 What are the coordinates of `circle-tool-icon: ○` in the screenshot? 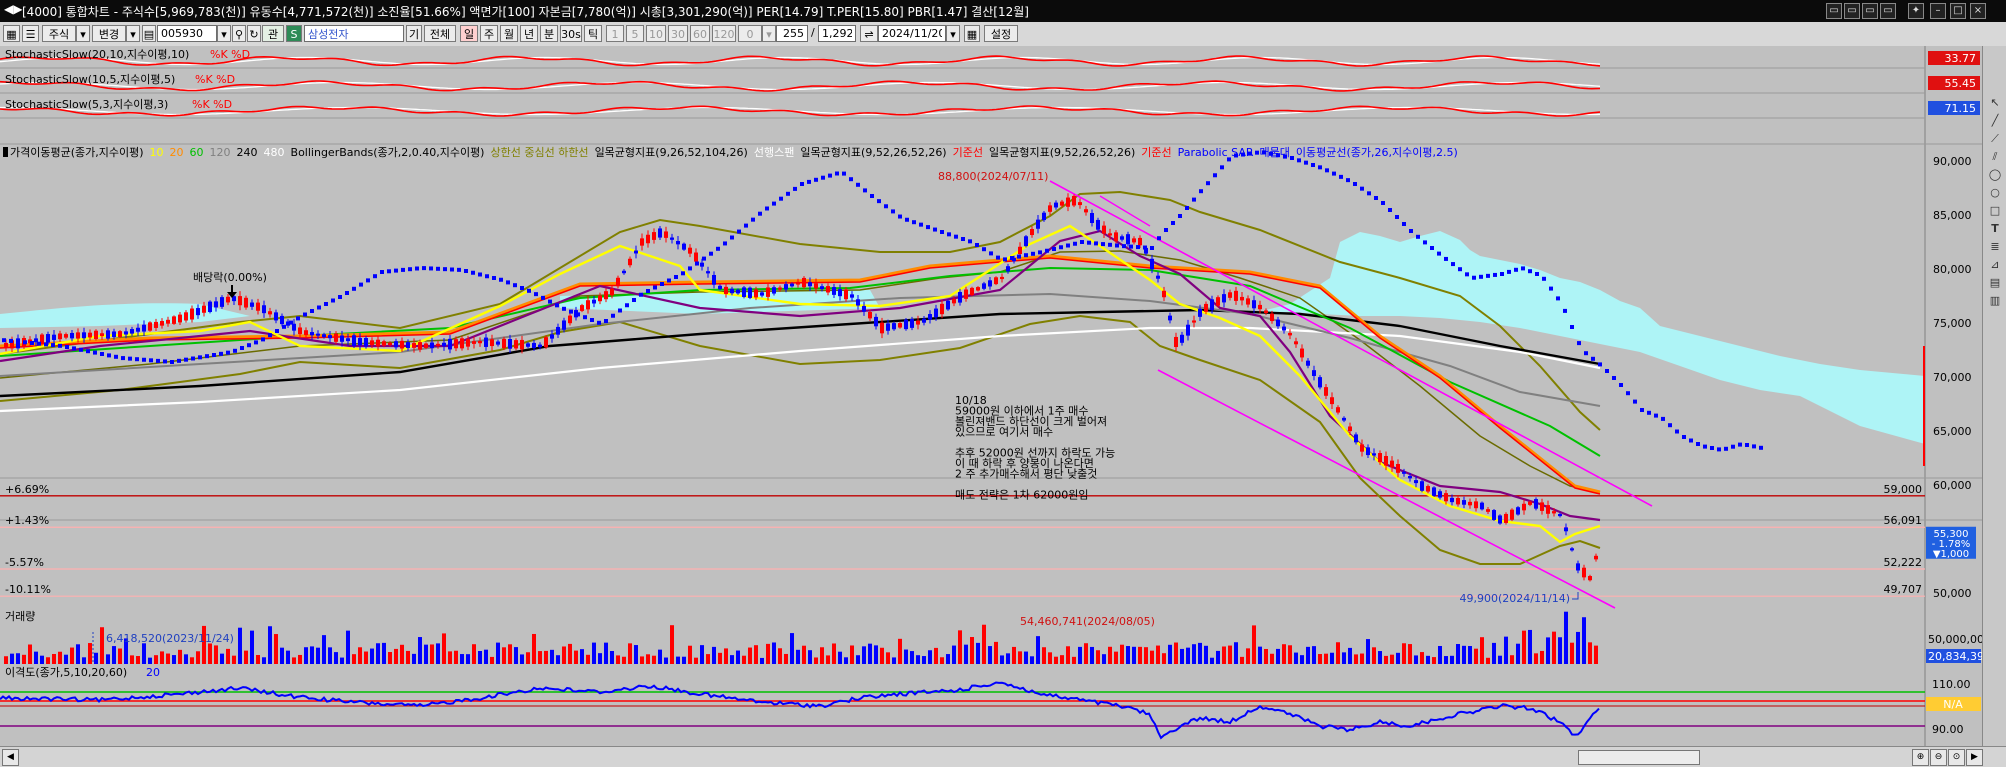 It's located at (1995, 193).